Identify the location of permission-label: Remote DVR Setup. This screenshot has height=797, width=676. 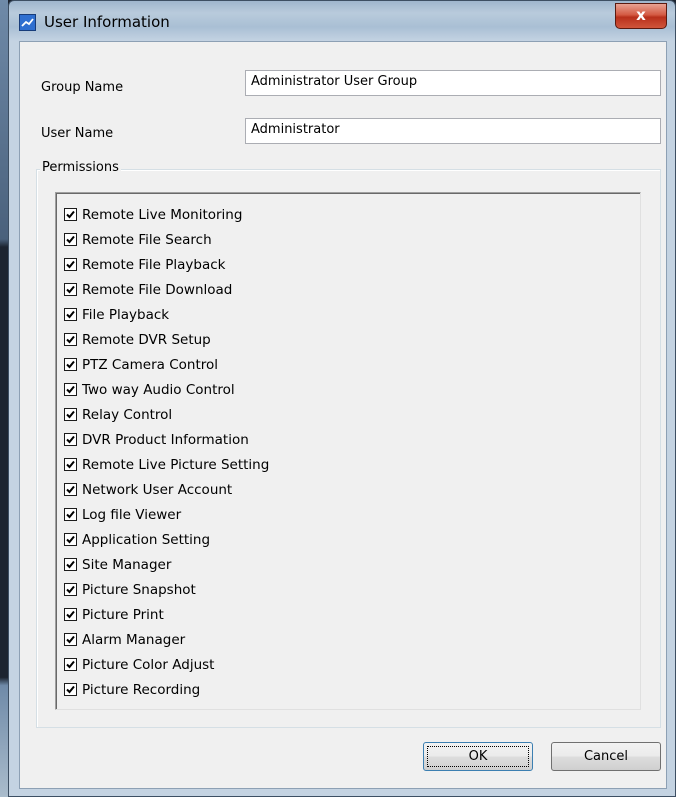
(146, 339).